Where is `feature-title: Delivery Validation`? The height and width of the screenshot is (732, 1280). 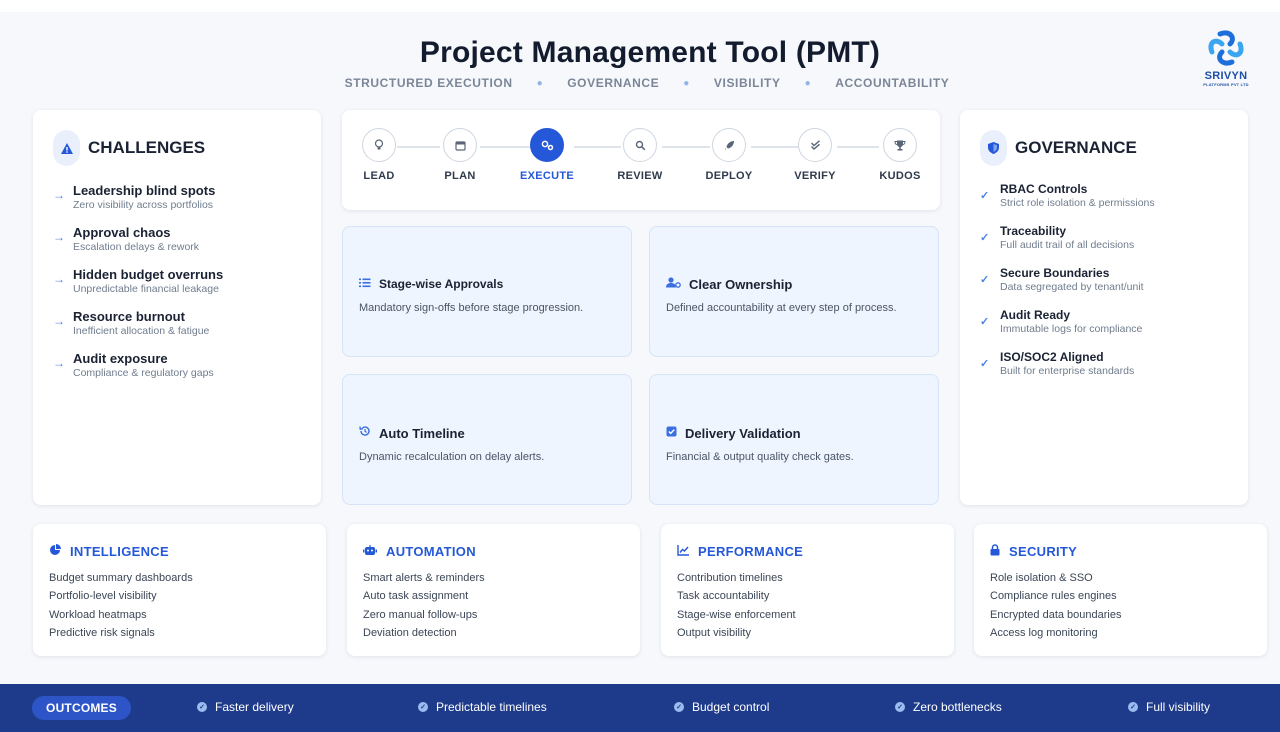 feature-title: Delivery Validation is located at coordinates (743, 433).